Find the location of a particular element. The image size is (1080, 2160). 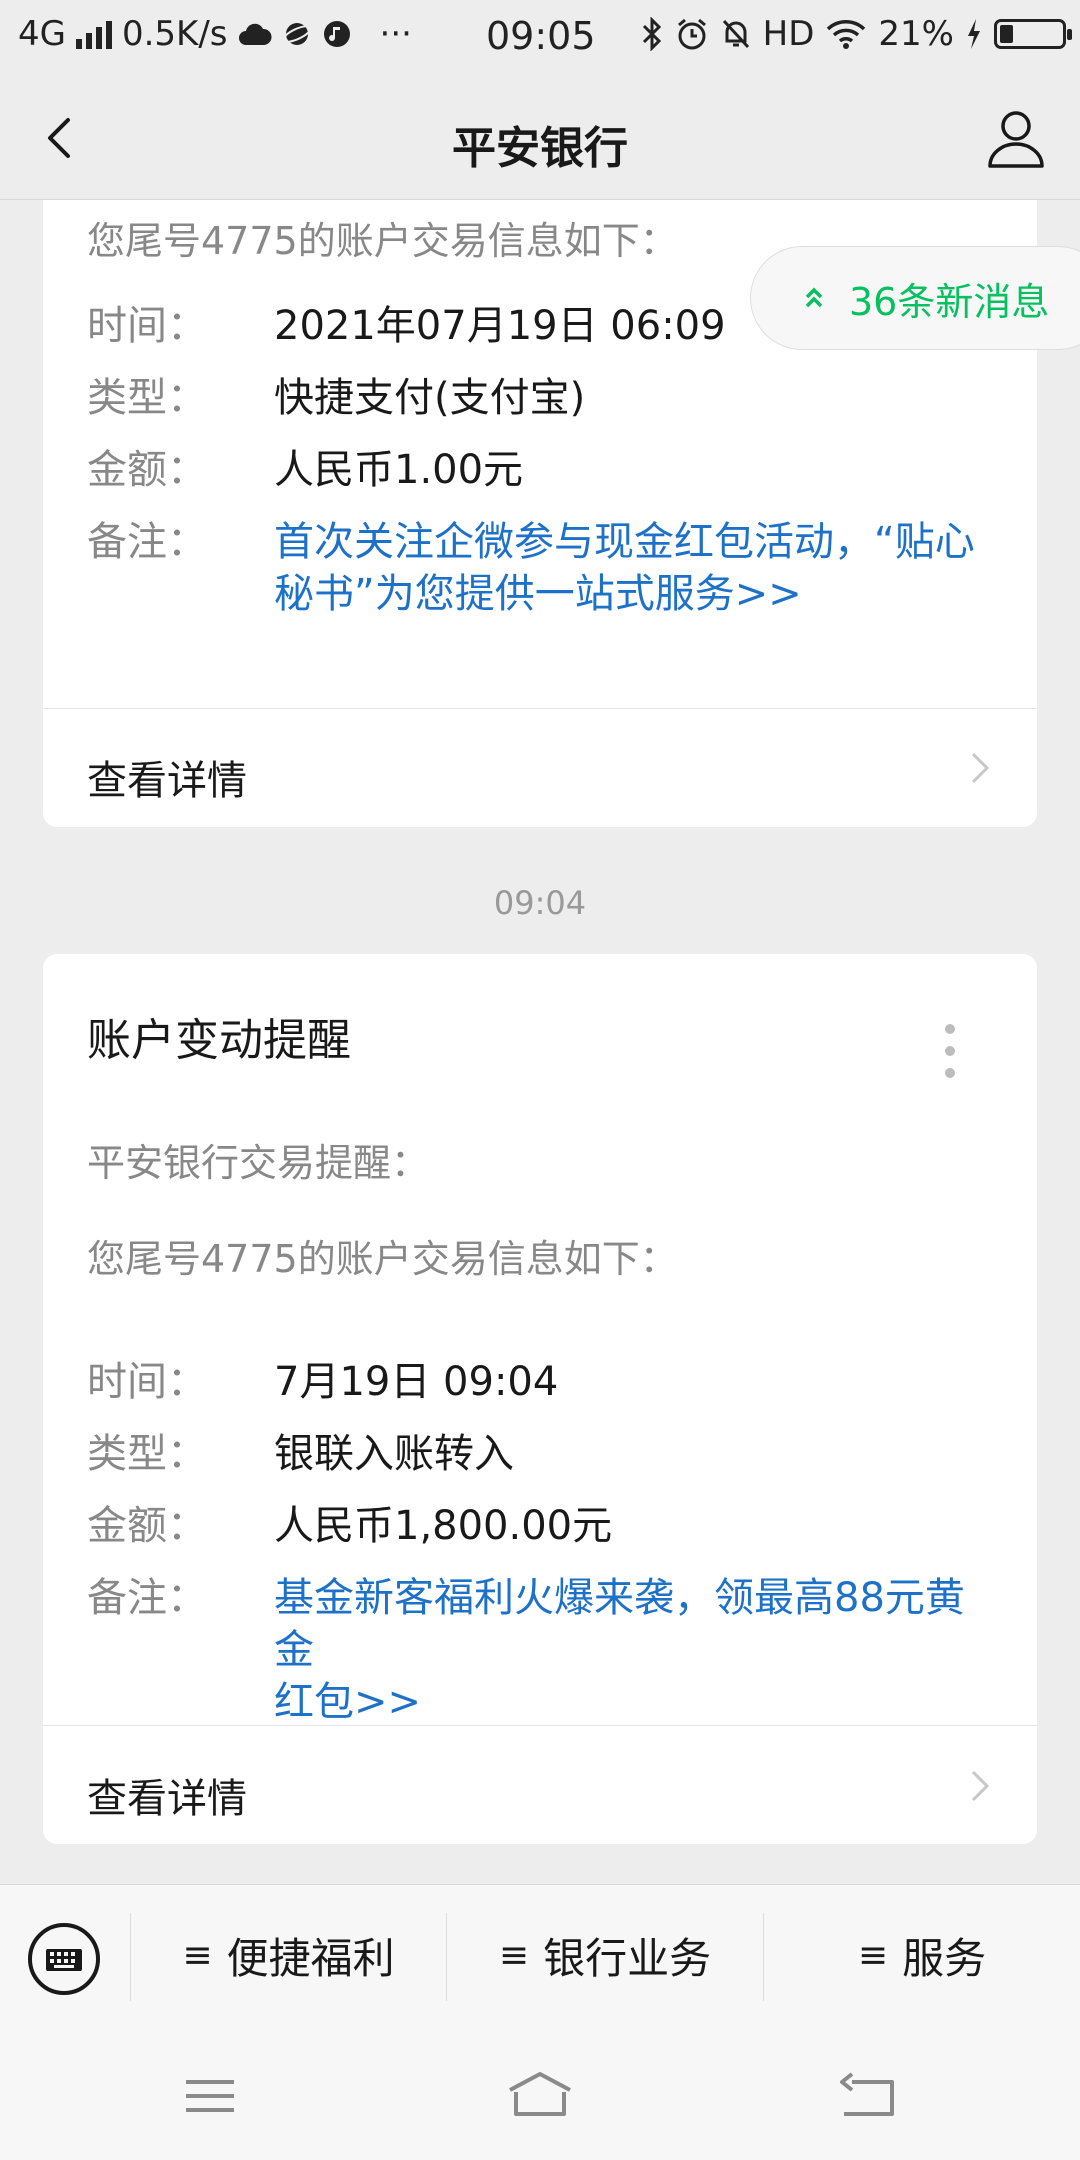

promo-link: 首次关注企微参与现金红包活动，“贴心 秘书”为您提供一站式服务>> is located at coordinates (635, 568).